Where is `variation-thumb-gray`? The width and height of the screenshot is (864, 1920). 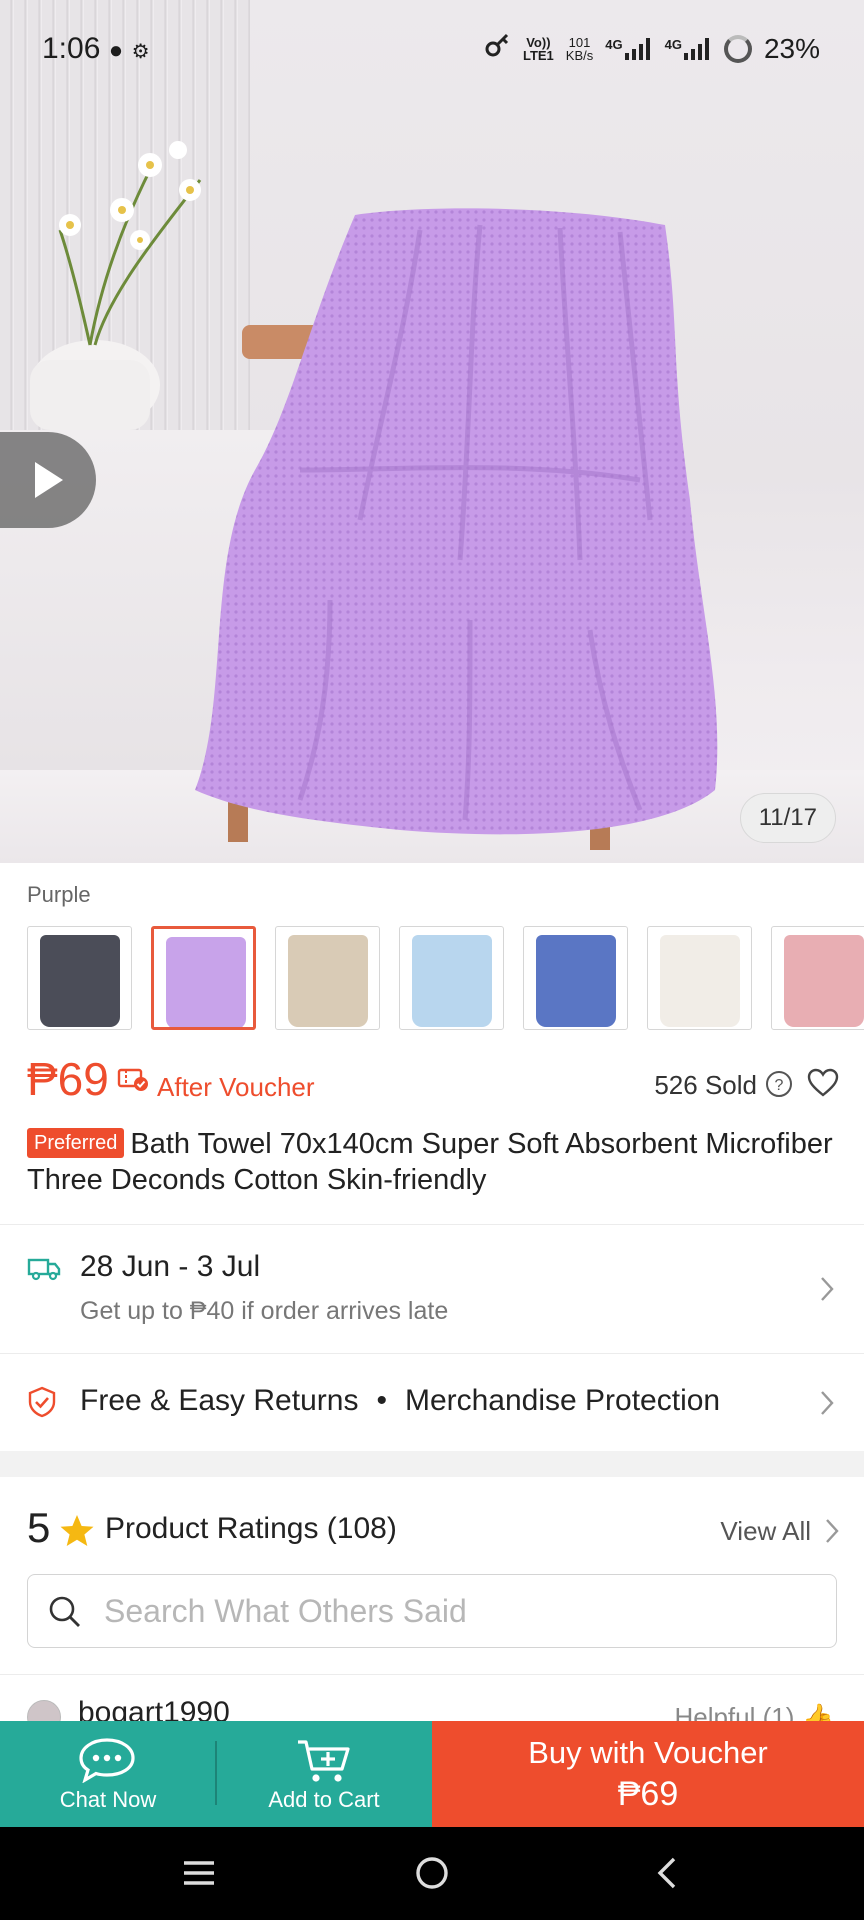
variation-thumb-gray is located at coordinates (79, 978).